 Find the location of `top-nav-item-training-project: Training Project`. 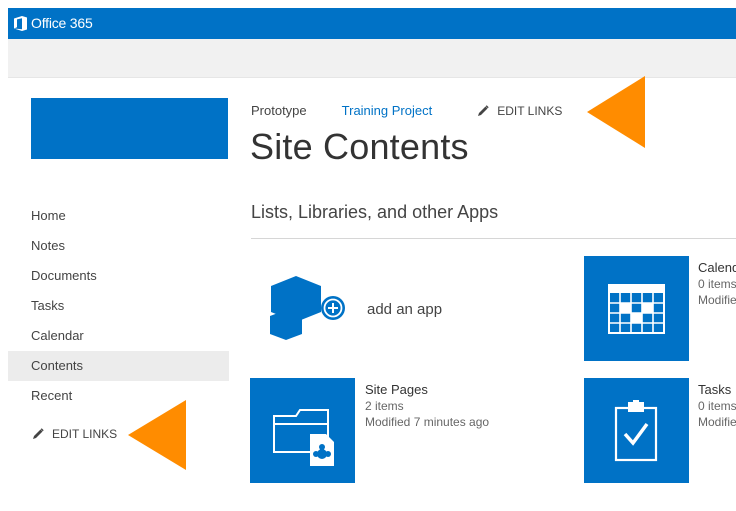

top-nav-item-training-project: Training Project is located at coordinates (387, 110).